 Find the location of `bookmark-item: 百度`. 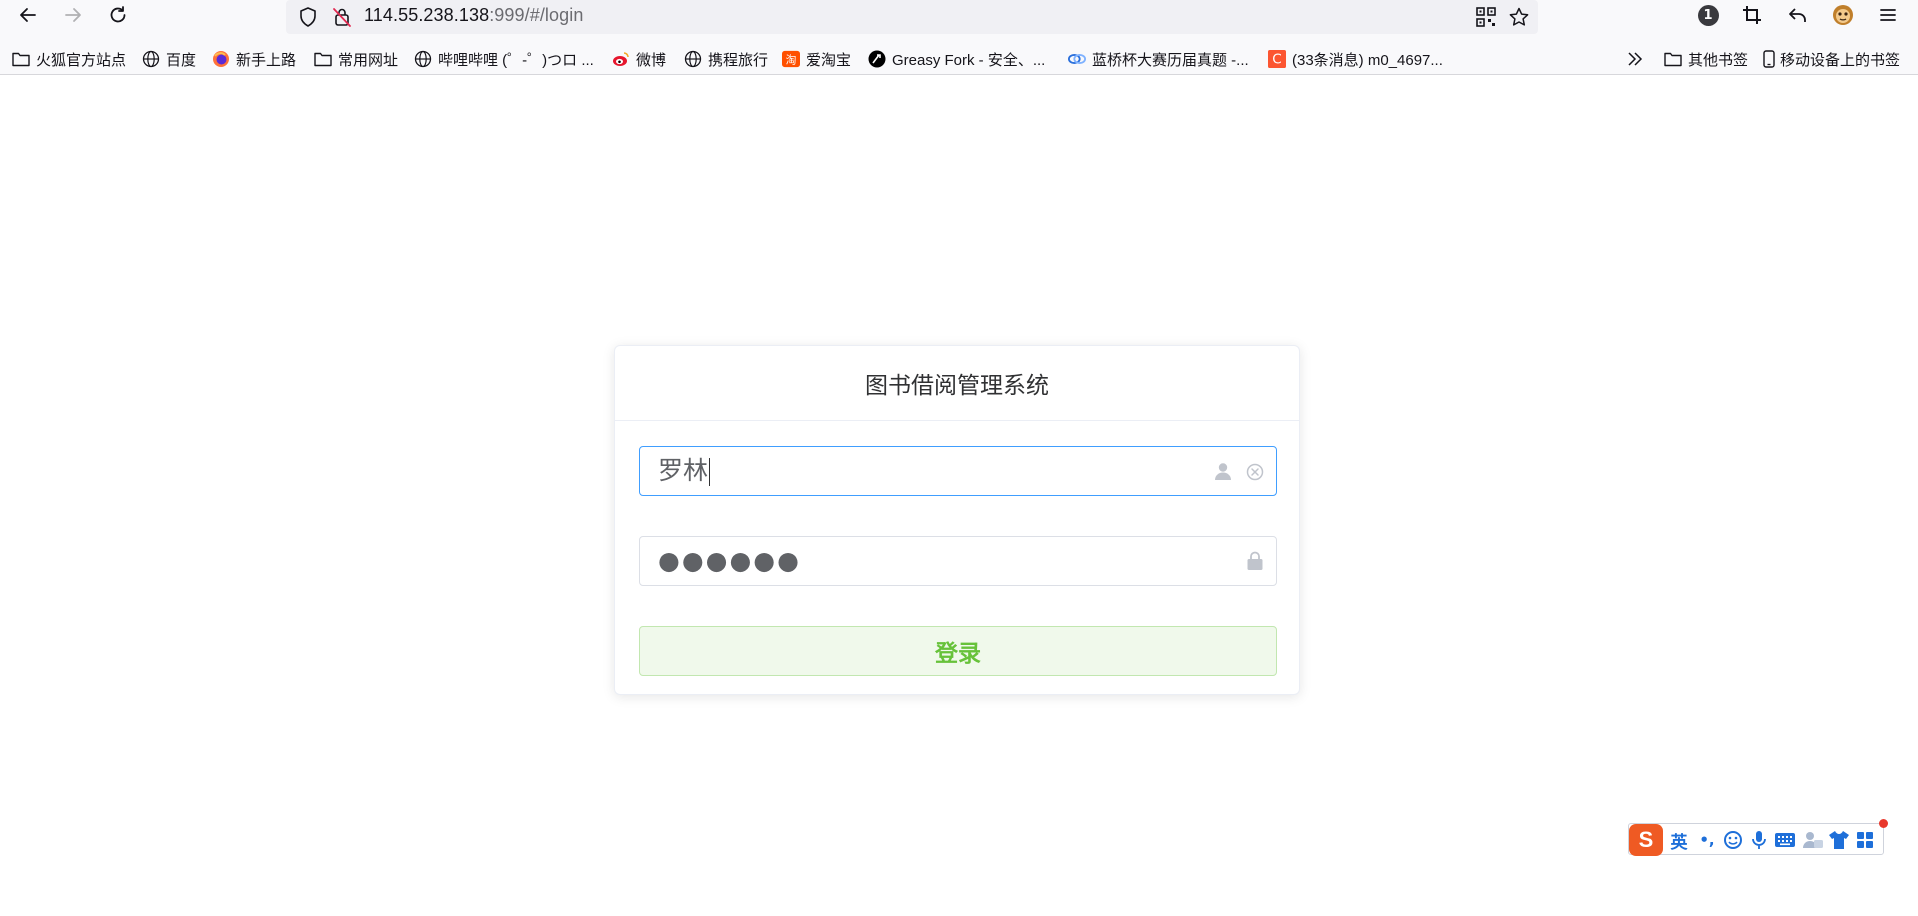

bookmark-item: 百度 is located at coordinates (169, 59).